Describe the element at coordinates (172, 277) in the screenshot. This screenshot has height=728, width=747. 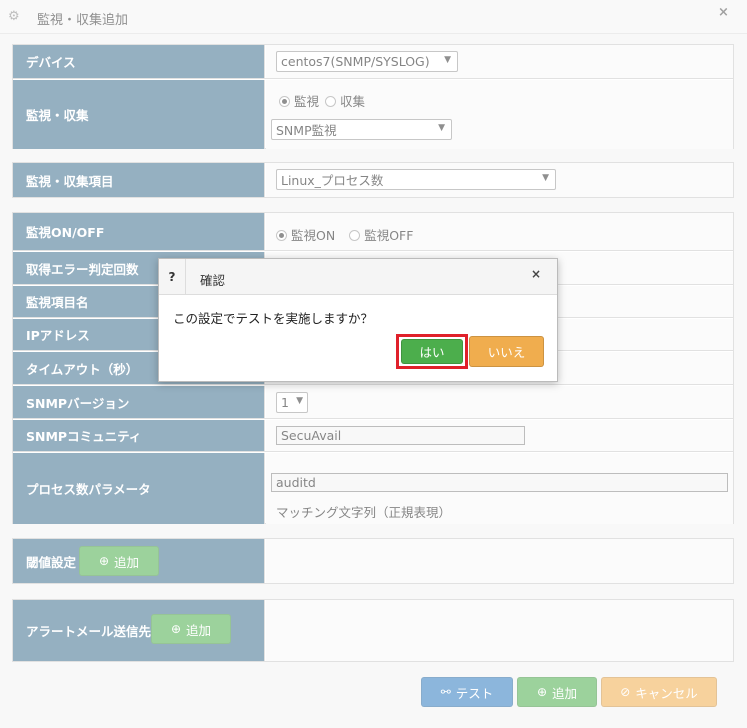
I see `question-icon: ?` at that location.